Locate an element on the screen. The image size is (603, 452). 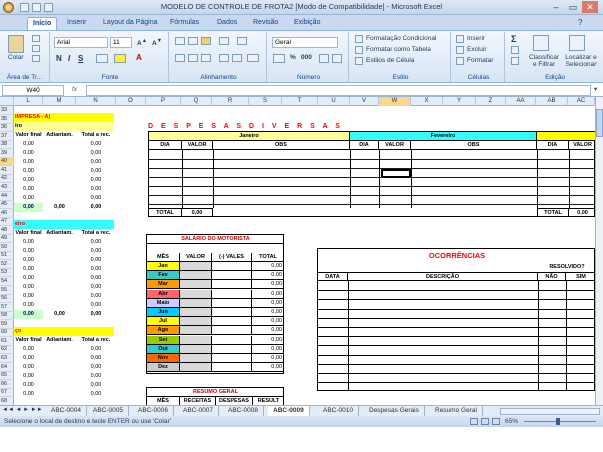
increase-decimal-icon is located at coordinates (324, 58).